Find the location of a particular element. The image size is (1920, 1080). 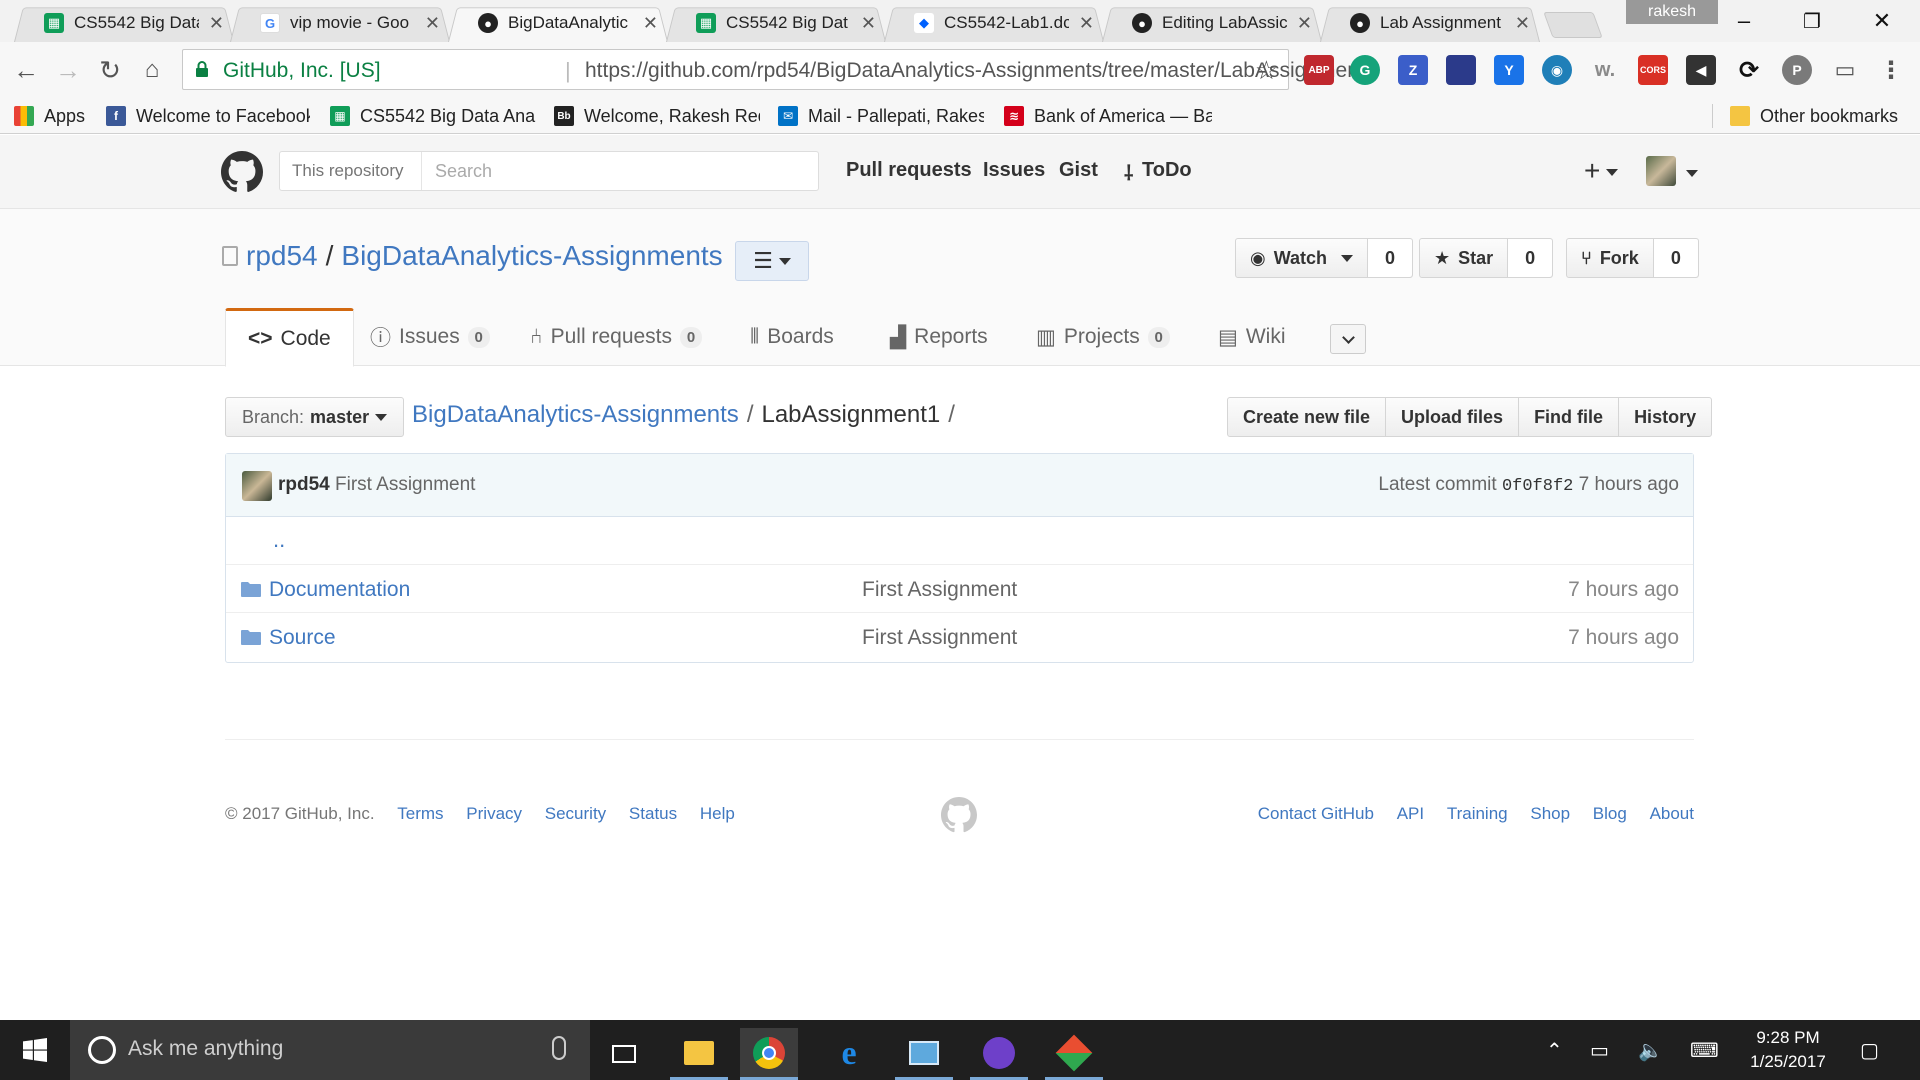

bookmark-blackboard: Bb Welcome, Rakesh Red is located at coordinates (657, 116).